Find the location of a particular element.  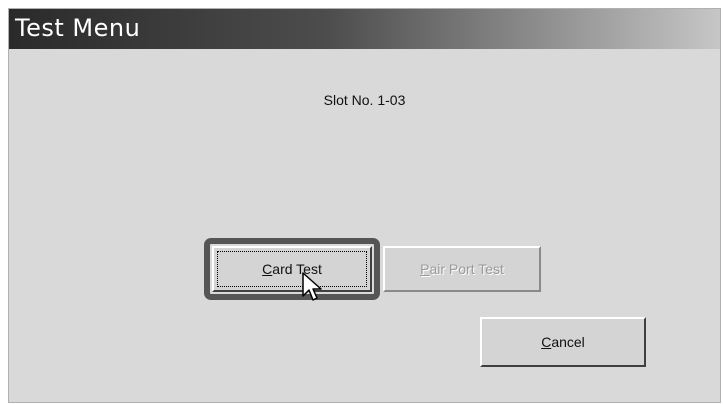

cancel-button: Cancel is located at coordinates (563, 342).